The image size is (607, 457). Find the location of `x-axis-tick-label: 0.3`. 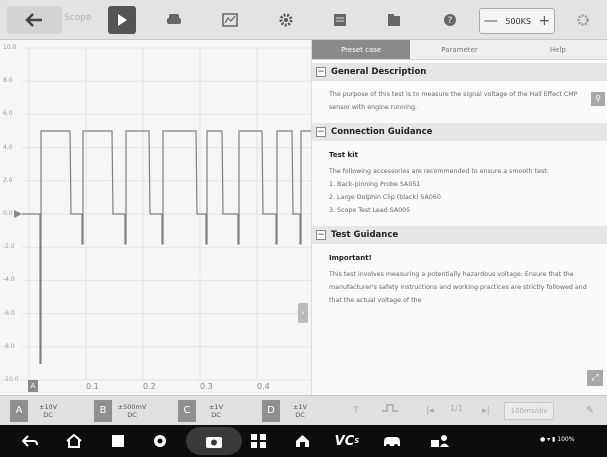

x-axis-tick-label: 0.3 is located at coordinates (206, 386).